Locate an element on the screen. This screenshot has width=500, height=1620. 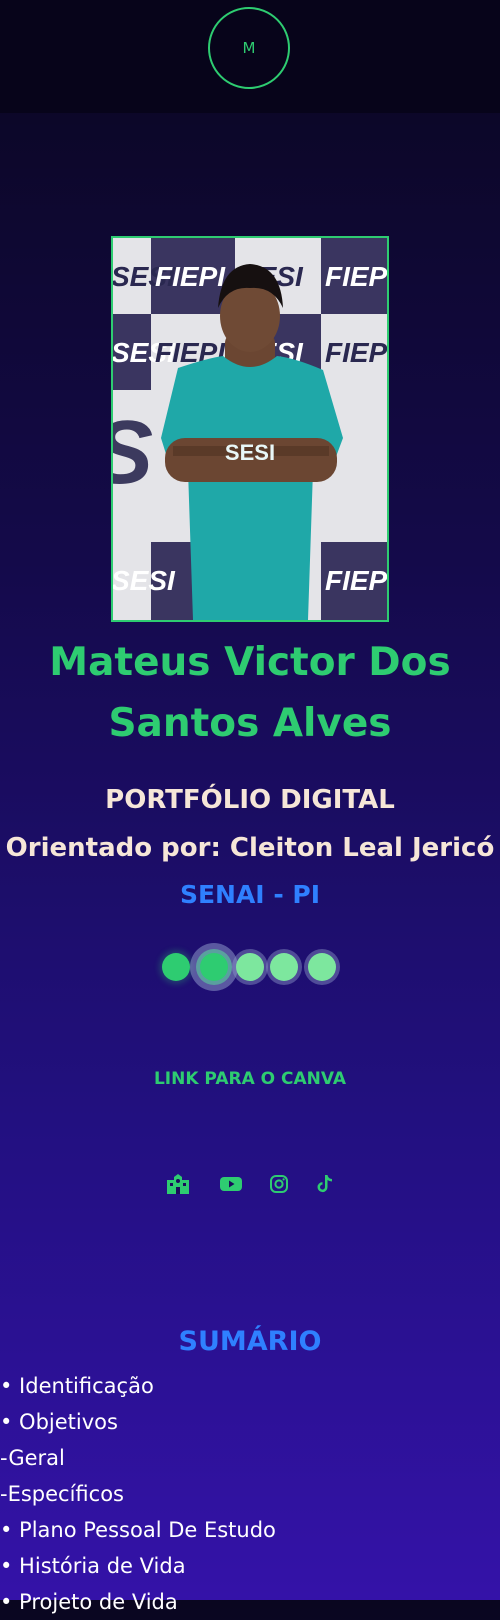
instagram-icon is located at coordinates (279, 1184).